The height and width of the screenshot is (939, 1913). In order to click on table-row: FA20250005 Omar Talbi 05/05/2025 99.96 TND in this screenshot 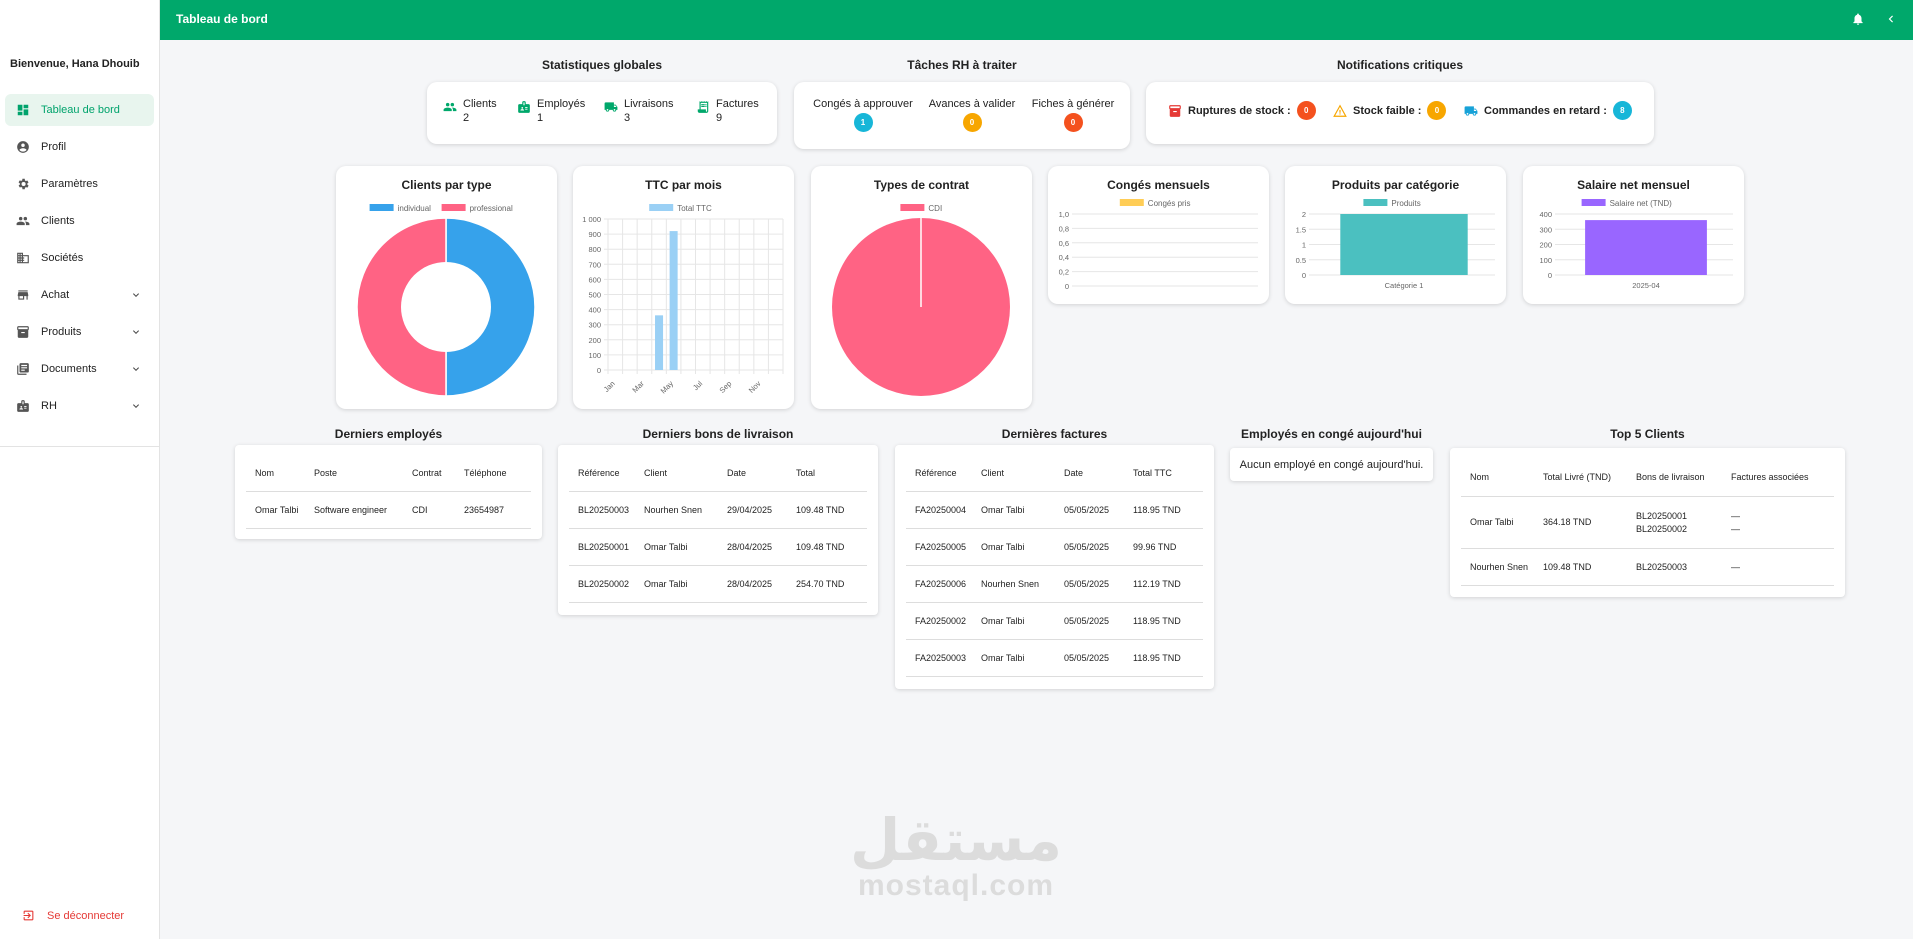, I will do `click(1054, 547)`.